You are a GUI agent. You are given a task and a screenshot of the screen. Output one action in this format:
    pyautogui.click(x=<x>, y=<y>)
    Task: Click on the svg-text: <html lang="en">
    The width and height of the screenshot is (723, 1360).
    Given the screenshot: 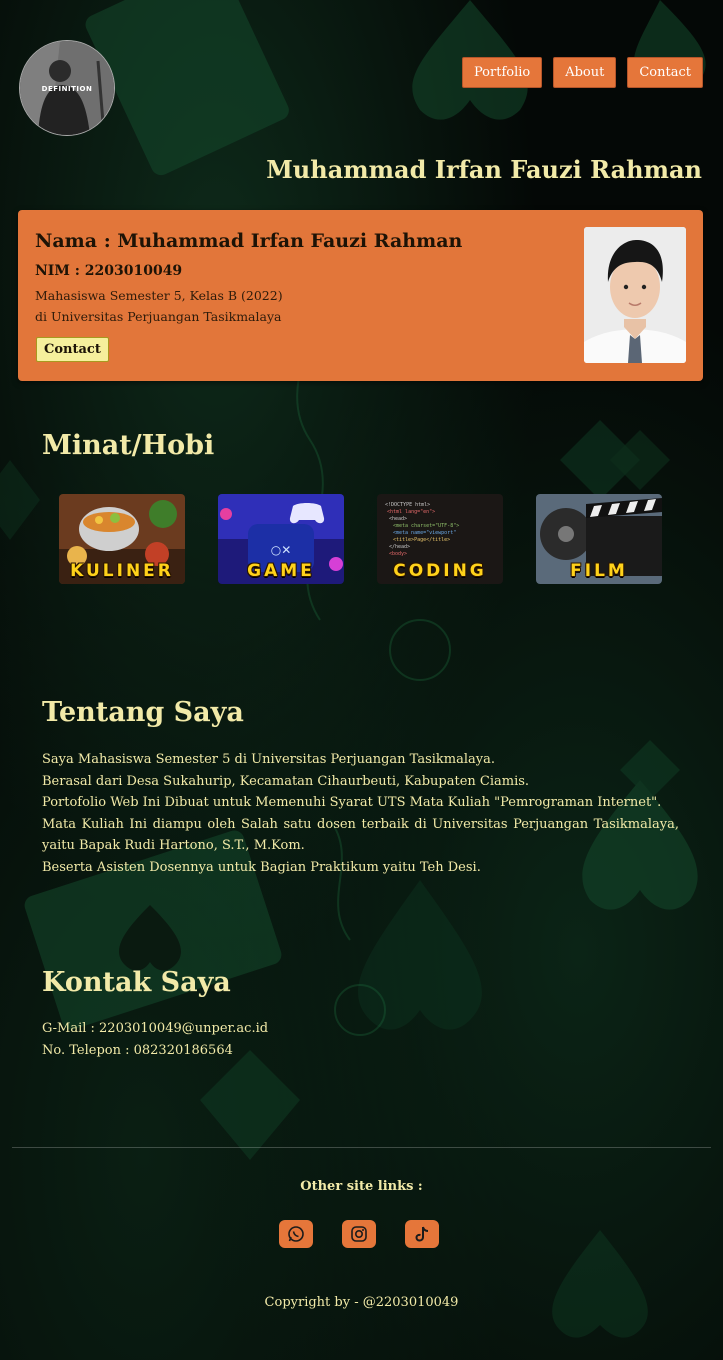 What is the action you would take?
    pyautogui.click(x=411, y=512)
    